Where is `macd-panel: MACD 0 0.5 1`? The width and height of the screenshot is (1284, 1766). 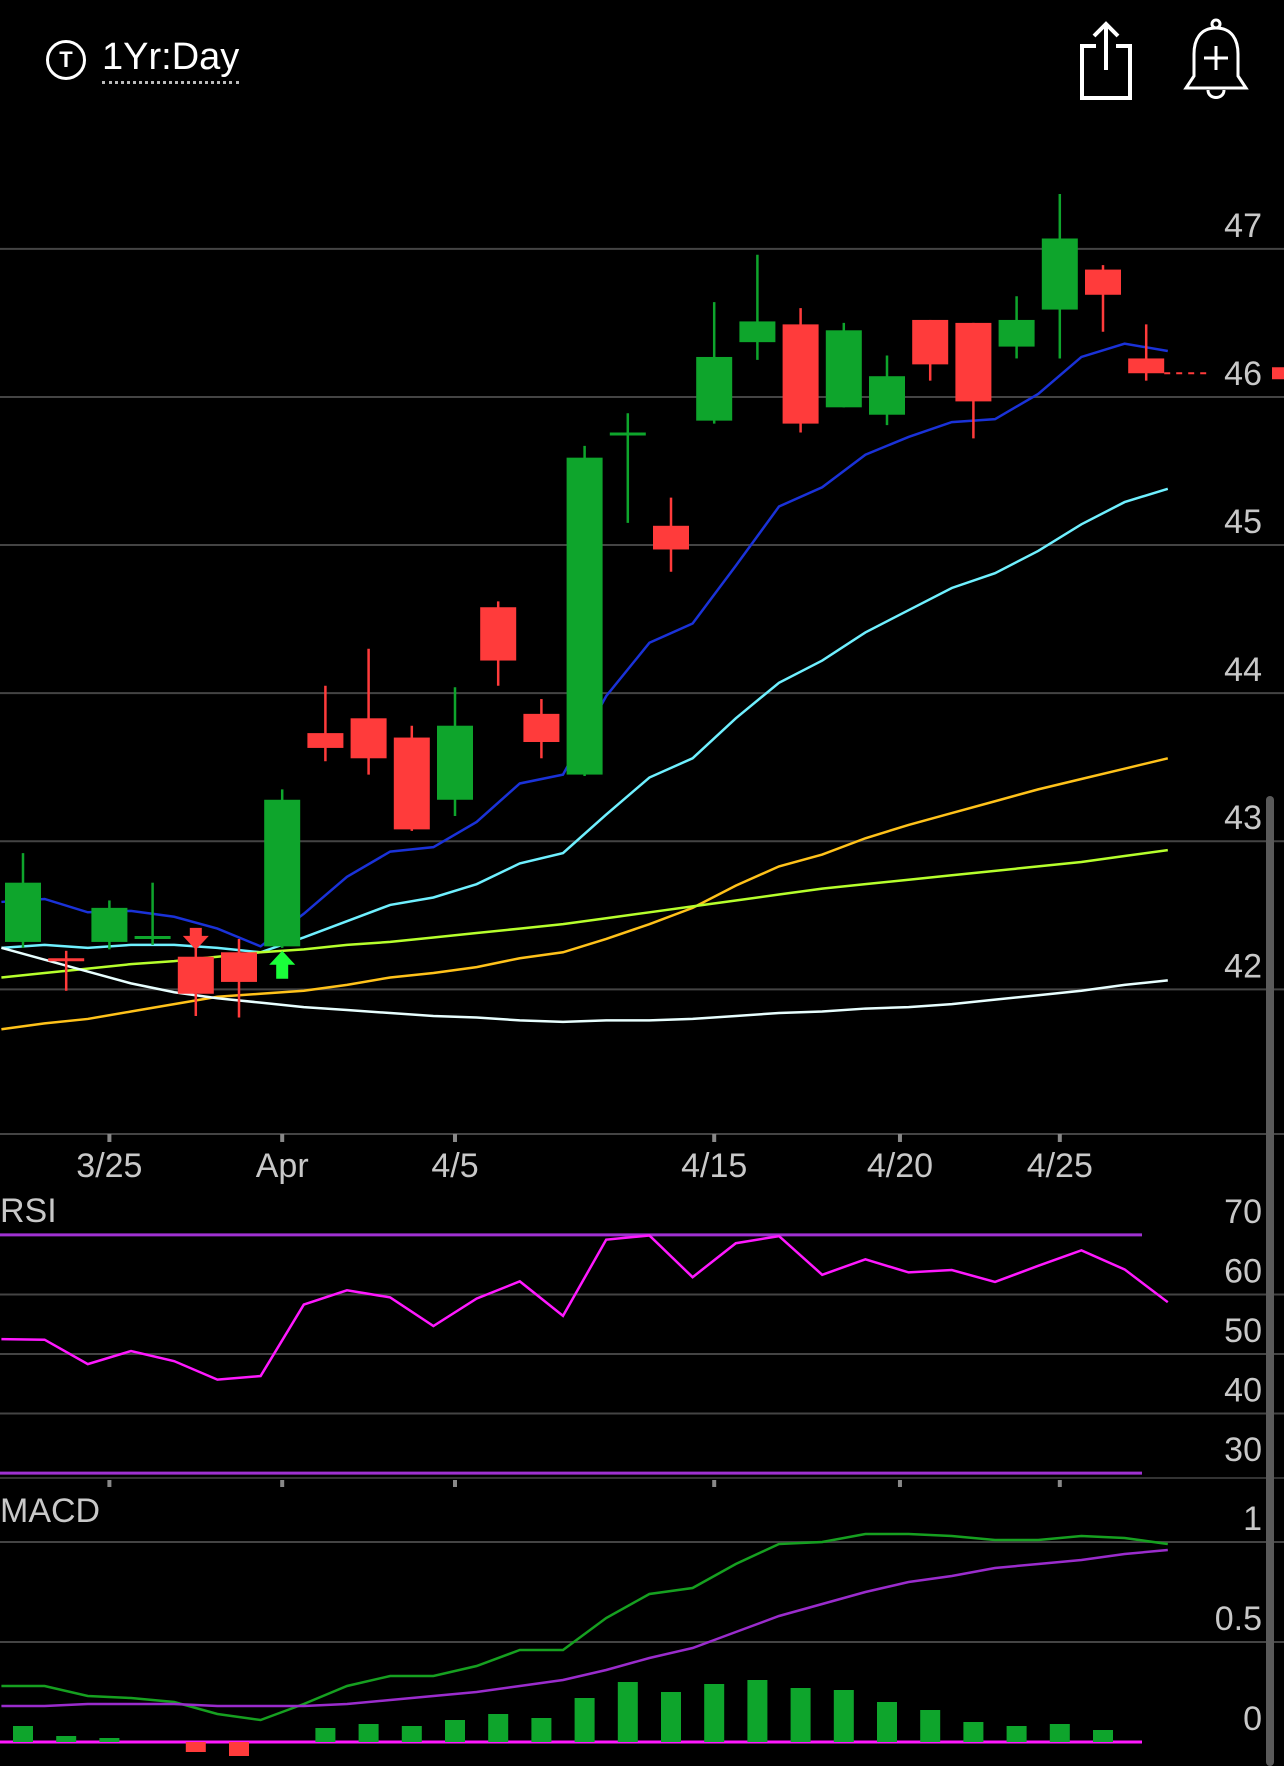
macd-panel: MACD 0 0.5 1 is located at coordinates (631, 1624).